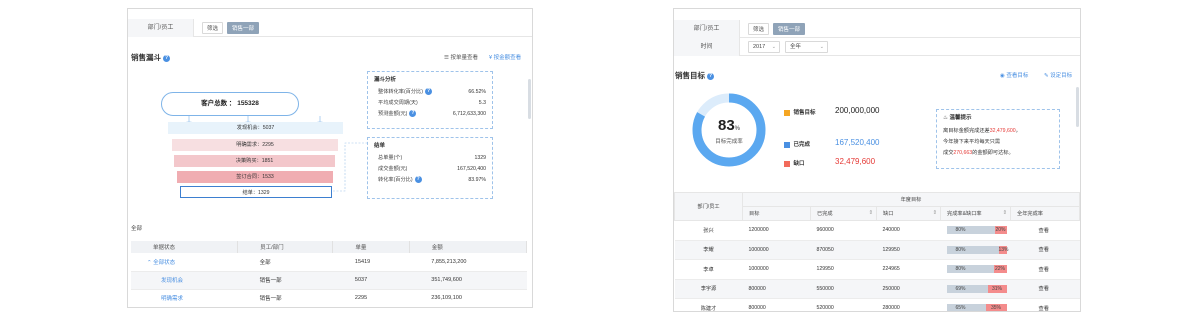 The width and height of the screenshot is (1200, 315). I want to click on view-target-label: 查看目标, so click(1017, 76).